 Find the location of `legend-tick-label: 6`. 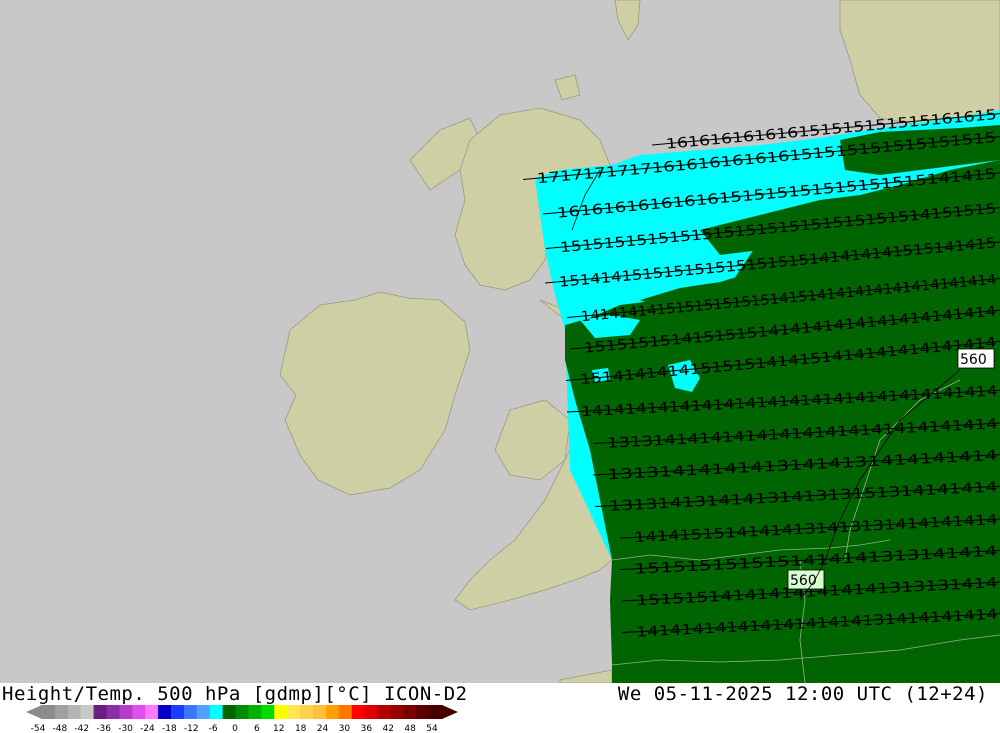

legend-tick-label: 6 is located at coordinates (257, 728).